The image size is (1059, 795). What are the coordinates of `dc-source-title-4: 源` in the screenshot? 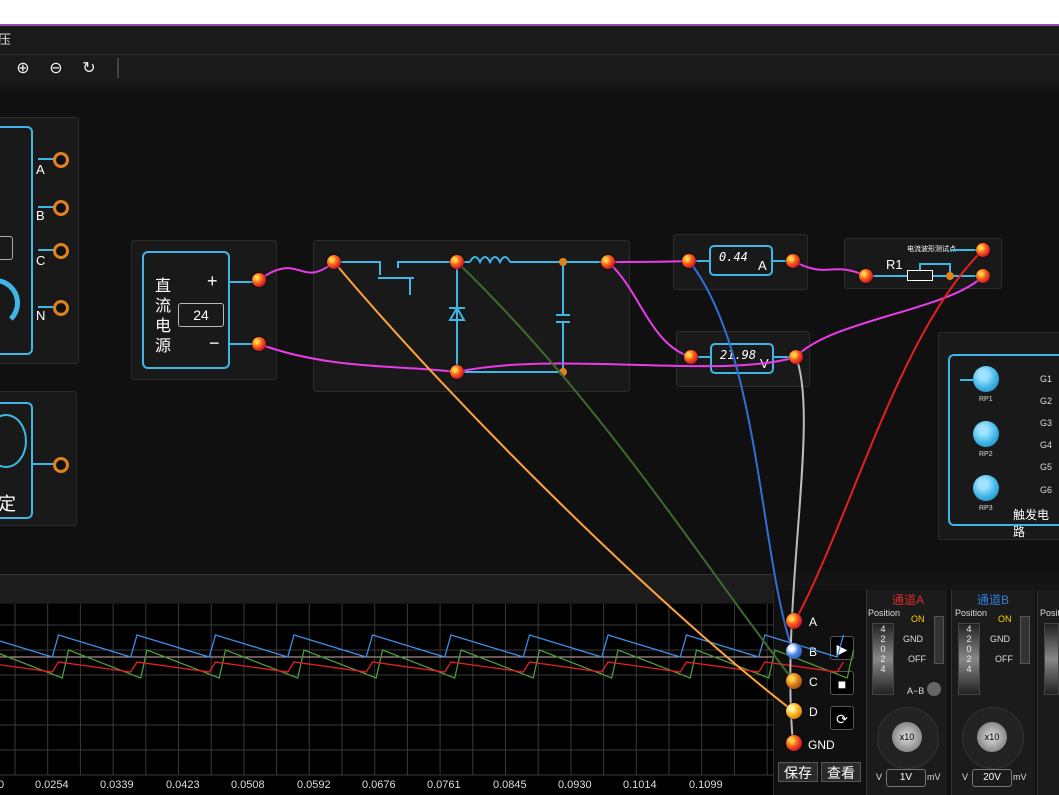 It's located at (163, 346).